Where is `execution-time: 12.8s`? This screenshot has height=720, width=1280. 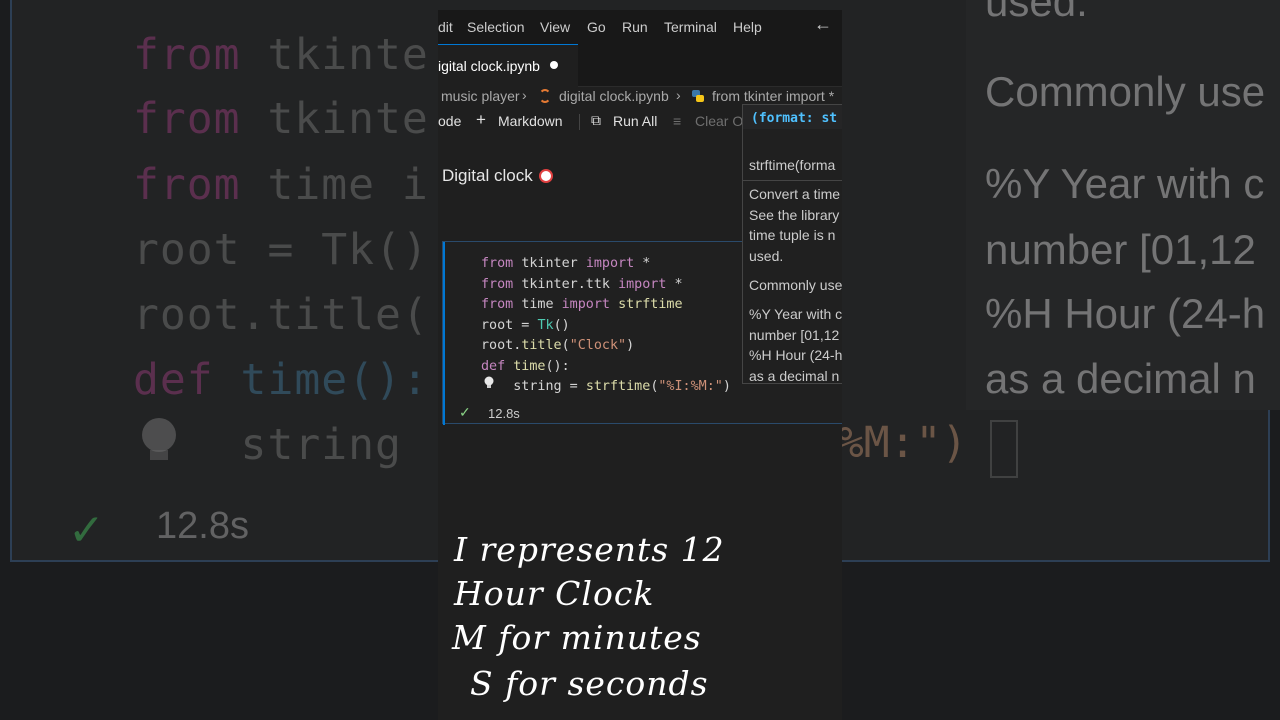 execution-time: 12.8s is located at coordinates (504, 413).